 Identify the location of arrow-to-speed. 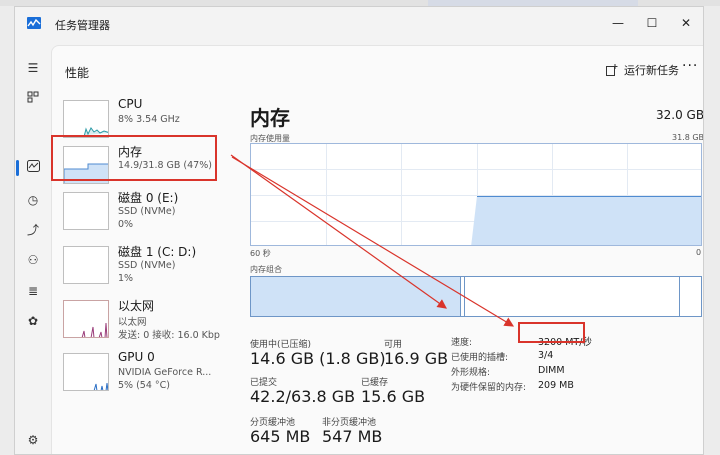
(373, 241).